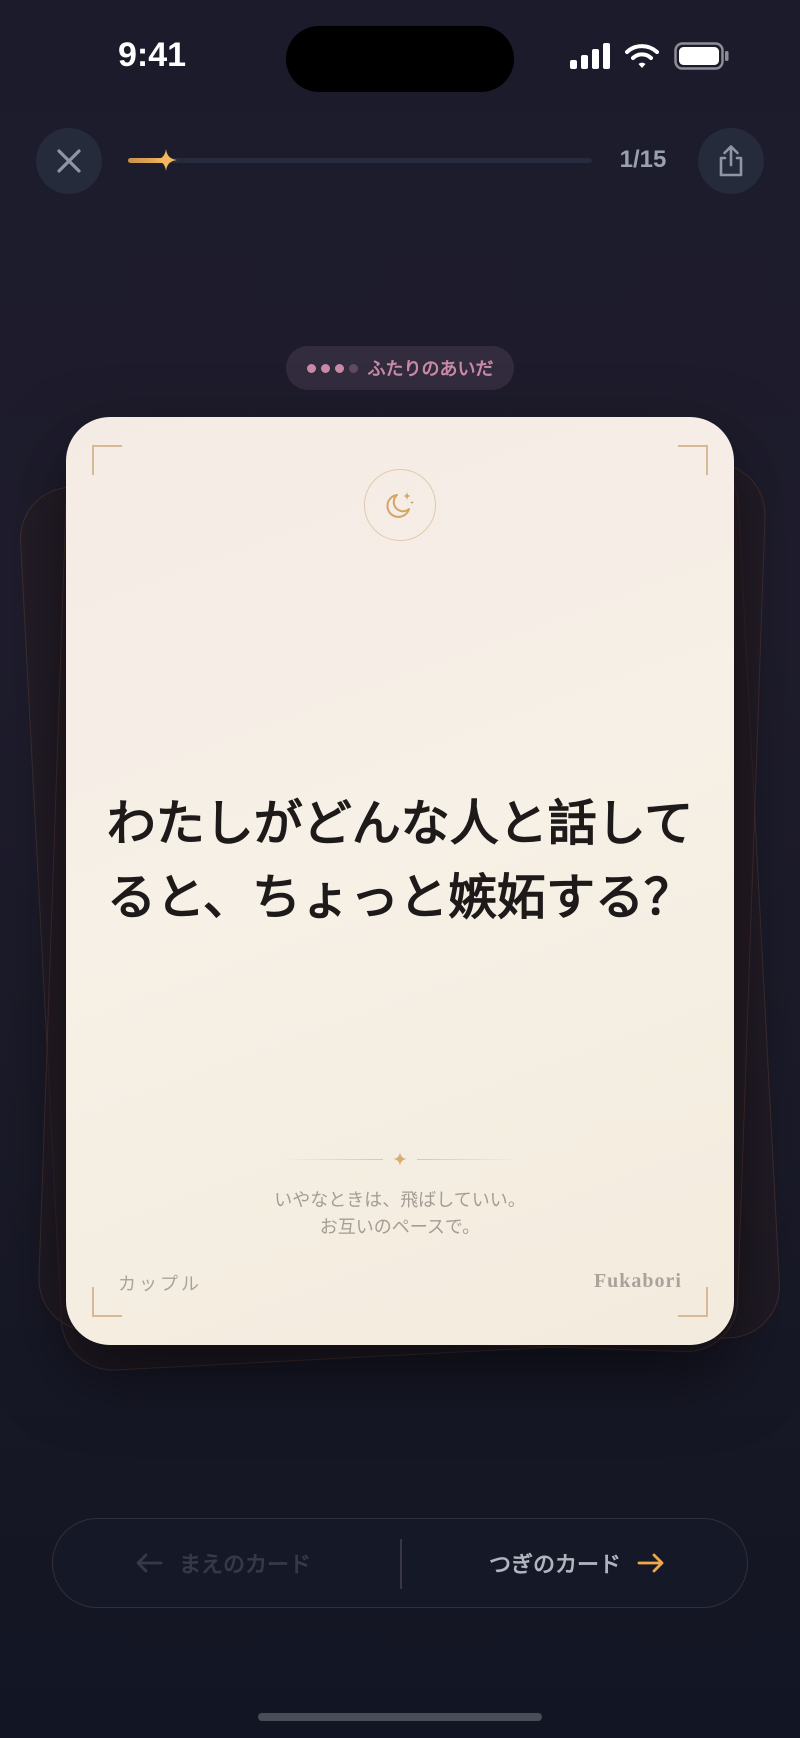 The image size is (800, 1738). I want to click on previous-card-button: まえのカード, so click(223, 1563).